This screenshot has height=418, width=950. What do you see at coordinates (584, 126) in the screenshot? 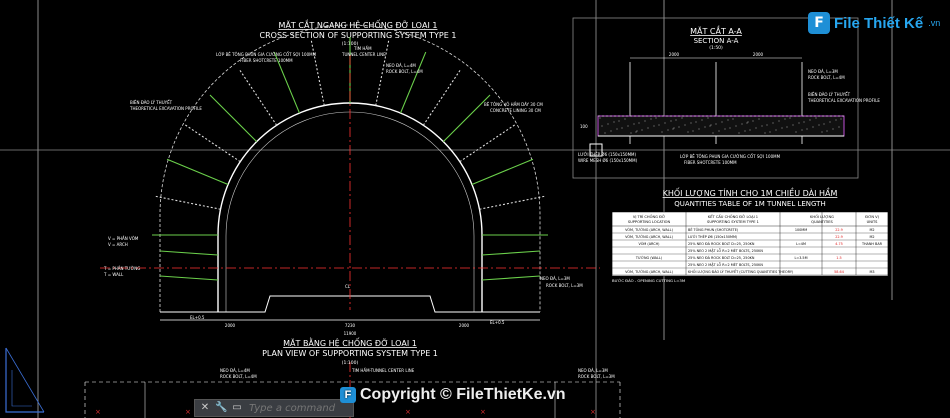
I see `aa-height: 100` at bounding box center [584, 126].